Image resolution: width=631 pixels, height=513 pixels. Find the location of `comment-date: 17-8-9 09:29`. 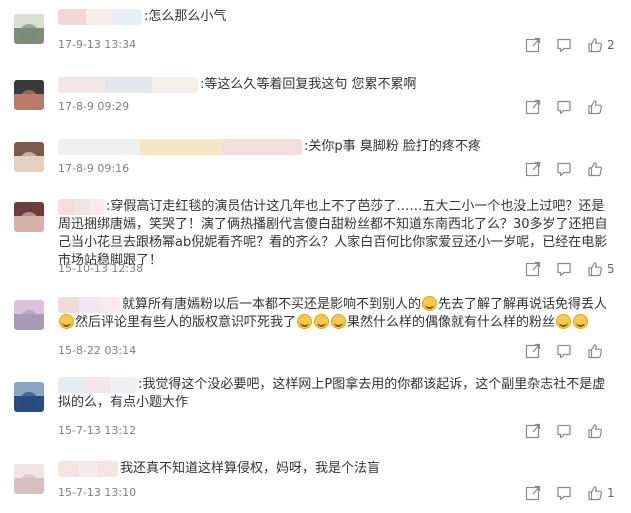

comment-date: 17-8-9 09:29 is located at coordinates (94, 106).